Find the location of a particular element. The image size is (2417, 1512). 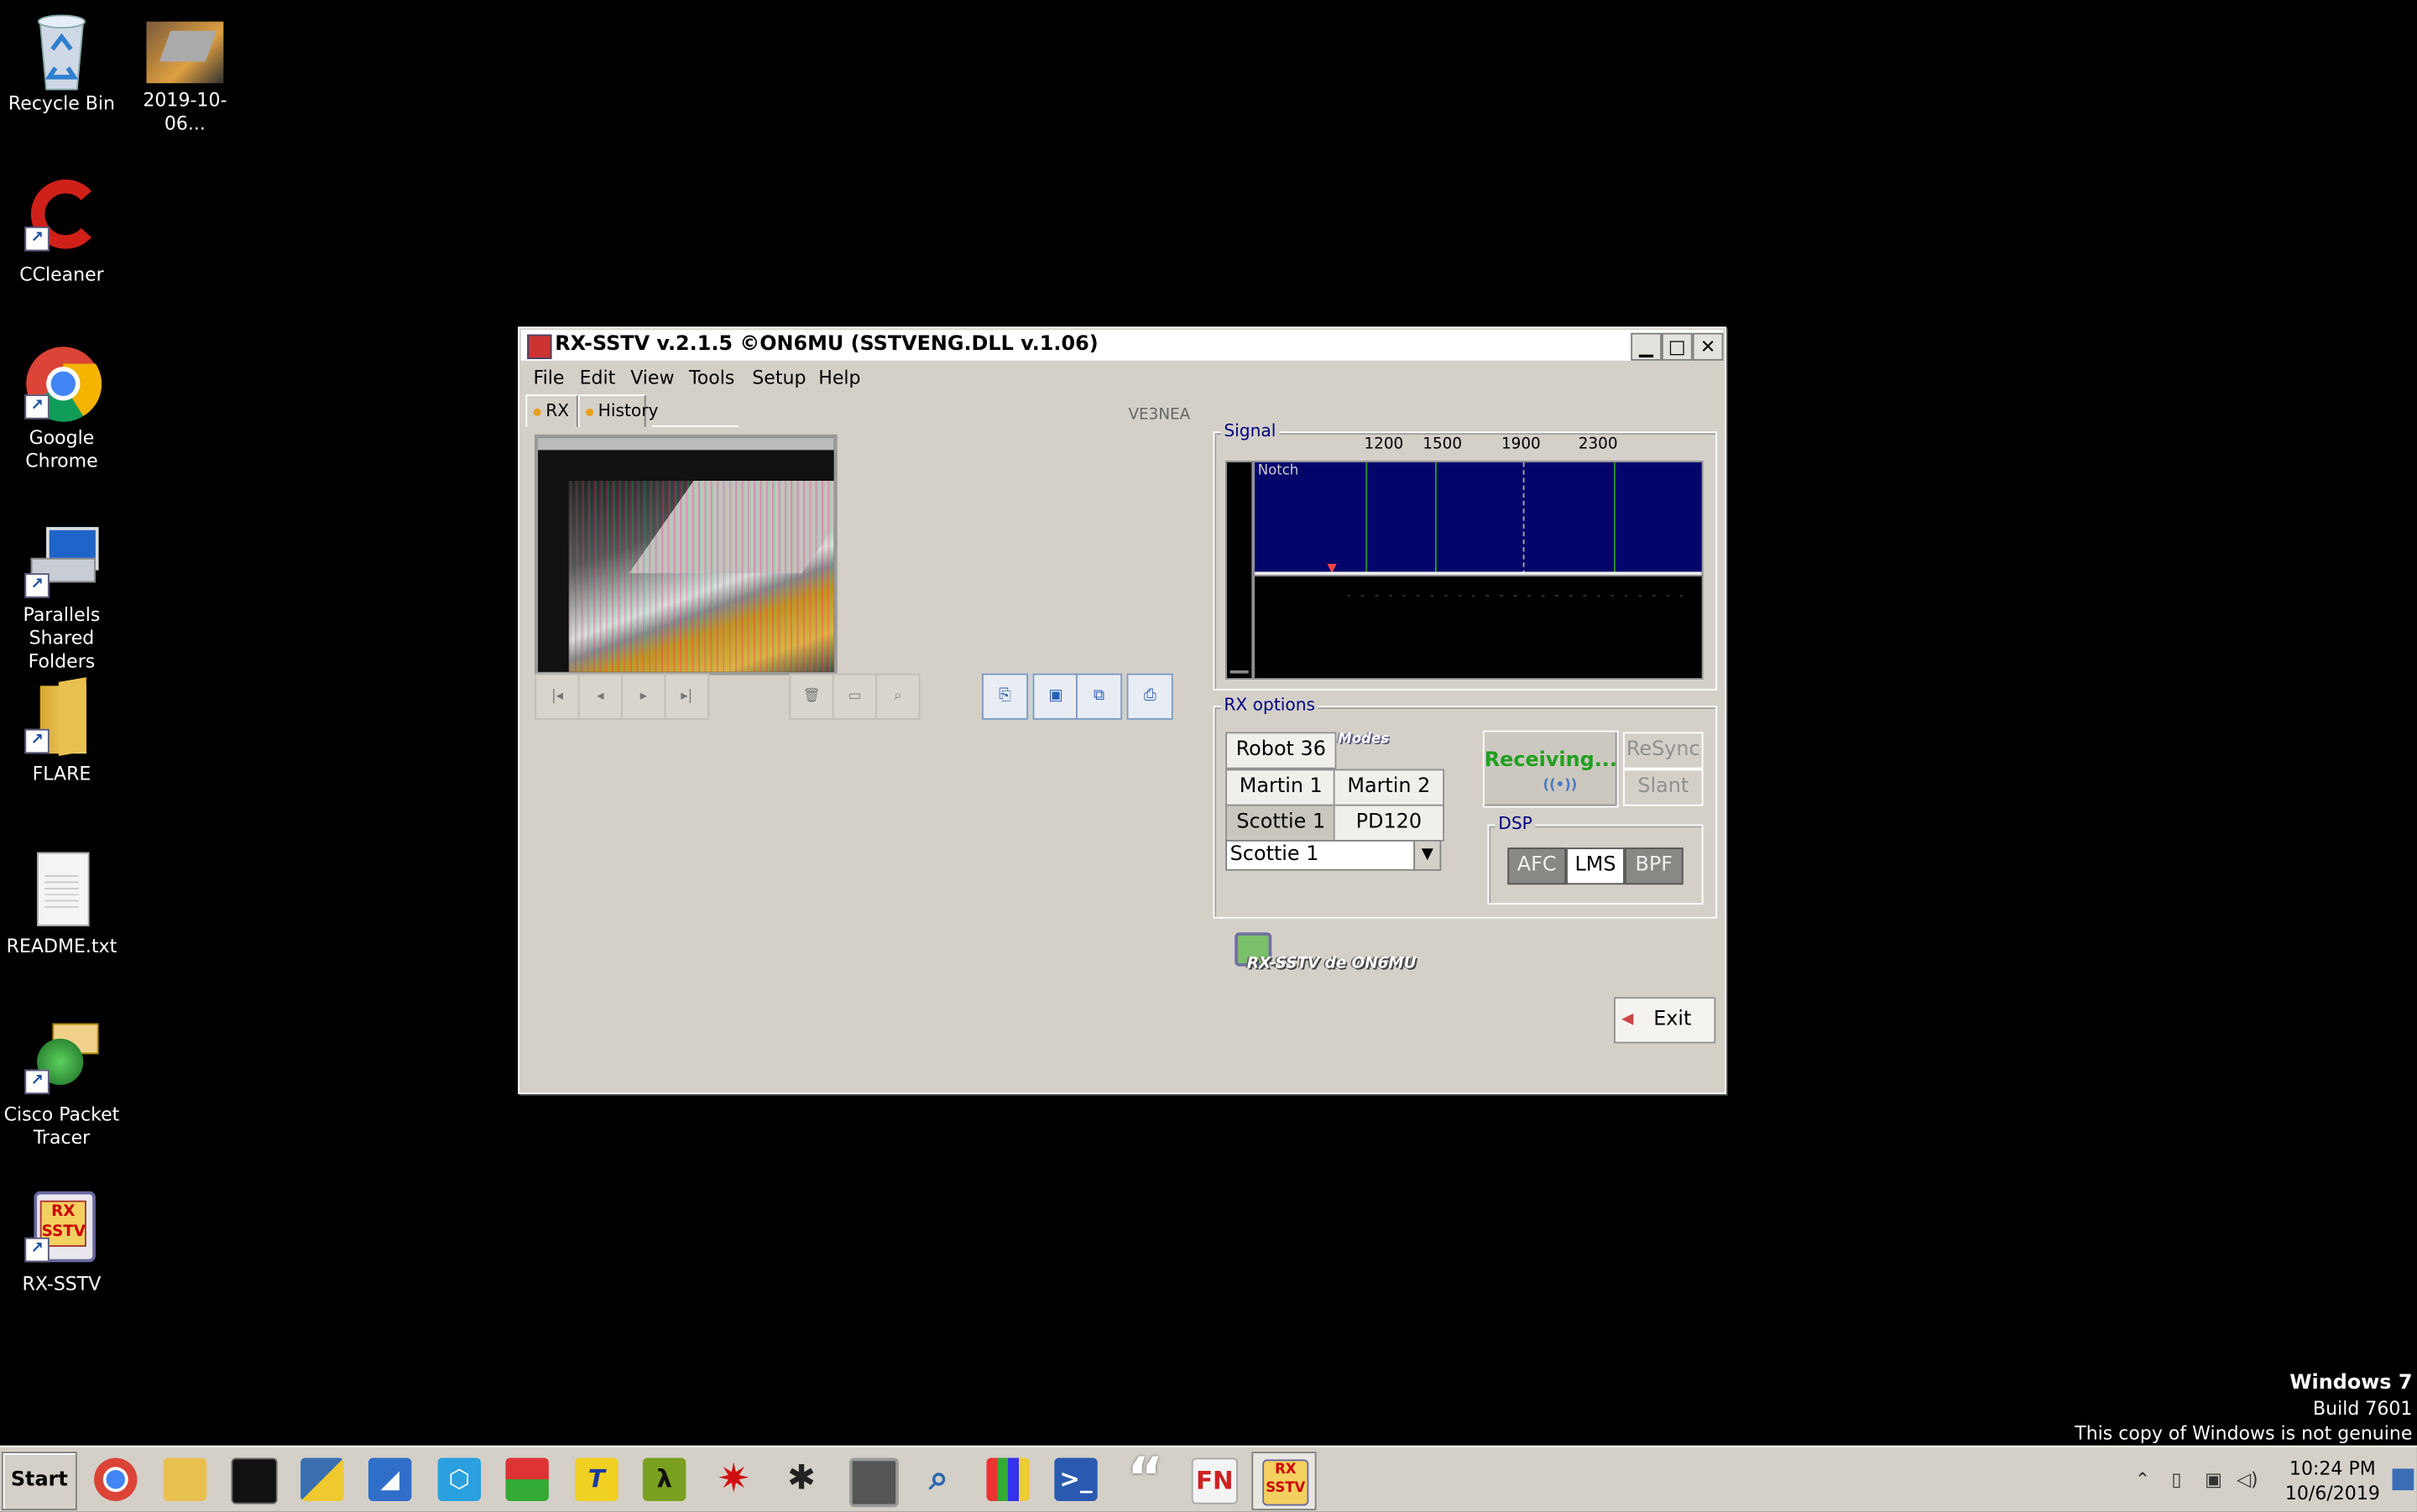

tab-history: History is located at coordinates (618, 410).